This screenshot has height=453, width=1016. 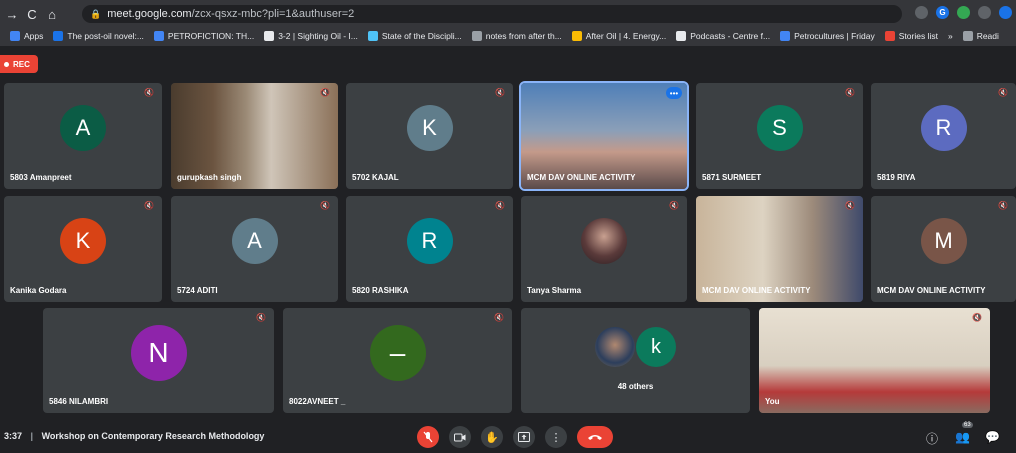 I want to click on participant-tile: k 48 others, so click(x=635, y=360).